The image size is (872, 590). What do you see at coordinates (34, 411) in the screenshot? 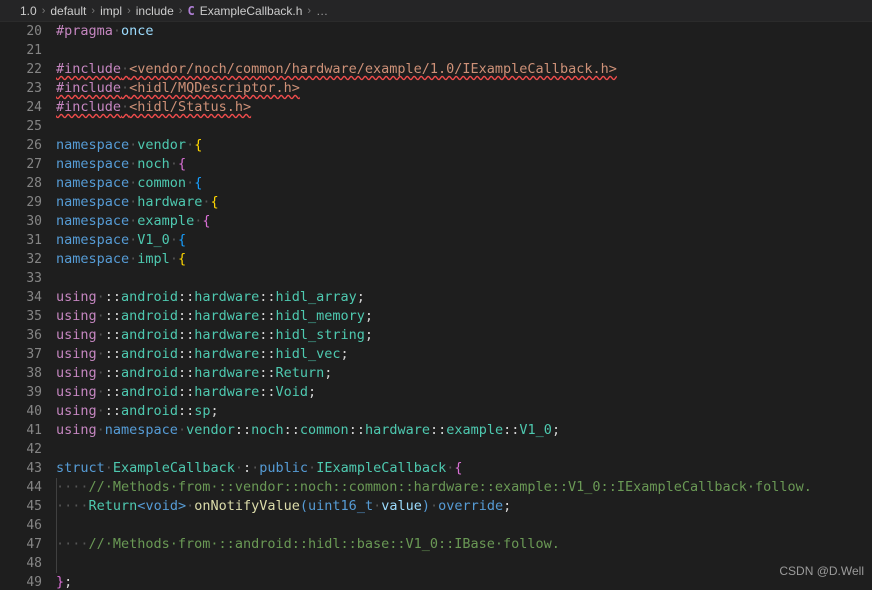
I see `line-number: 40` at bounding box center [34, 411].